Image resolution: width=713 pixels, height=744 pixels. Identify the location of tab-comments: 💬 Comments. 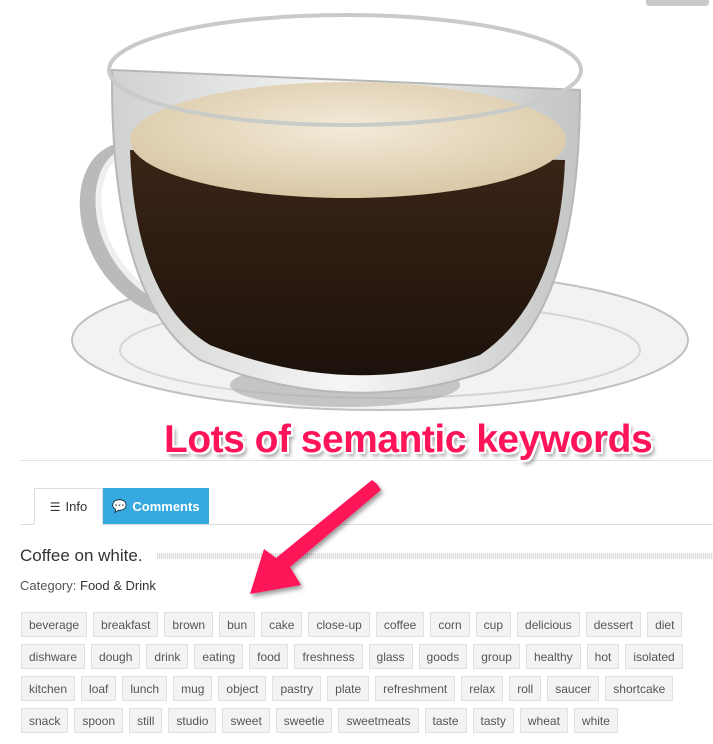
(156, 506).